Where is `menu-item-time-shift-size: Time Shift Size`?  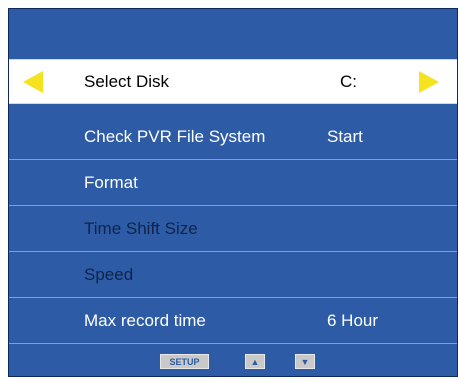 menu-item-time-shift-size: Time Shift Size is located at coordinates (233, 229).